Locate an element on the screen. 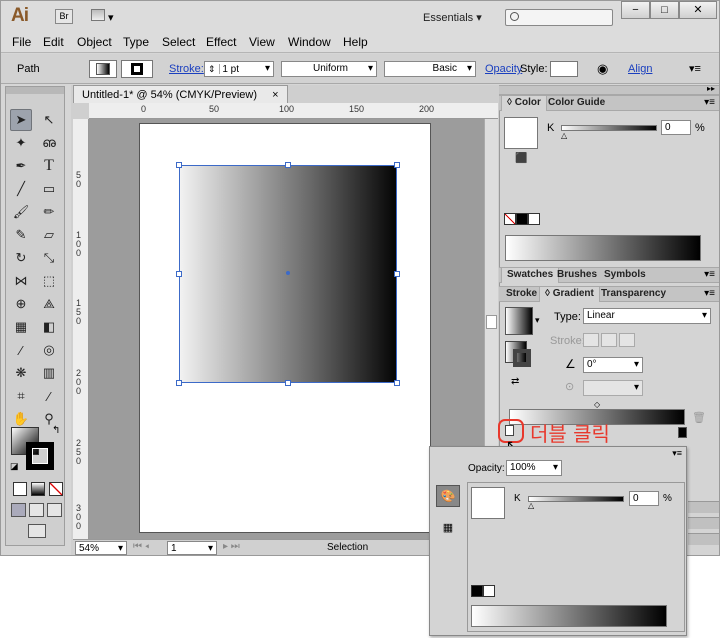  tools-panel-grip is located at coordinates (35, 90).